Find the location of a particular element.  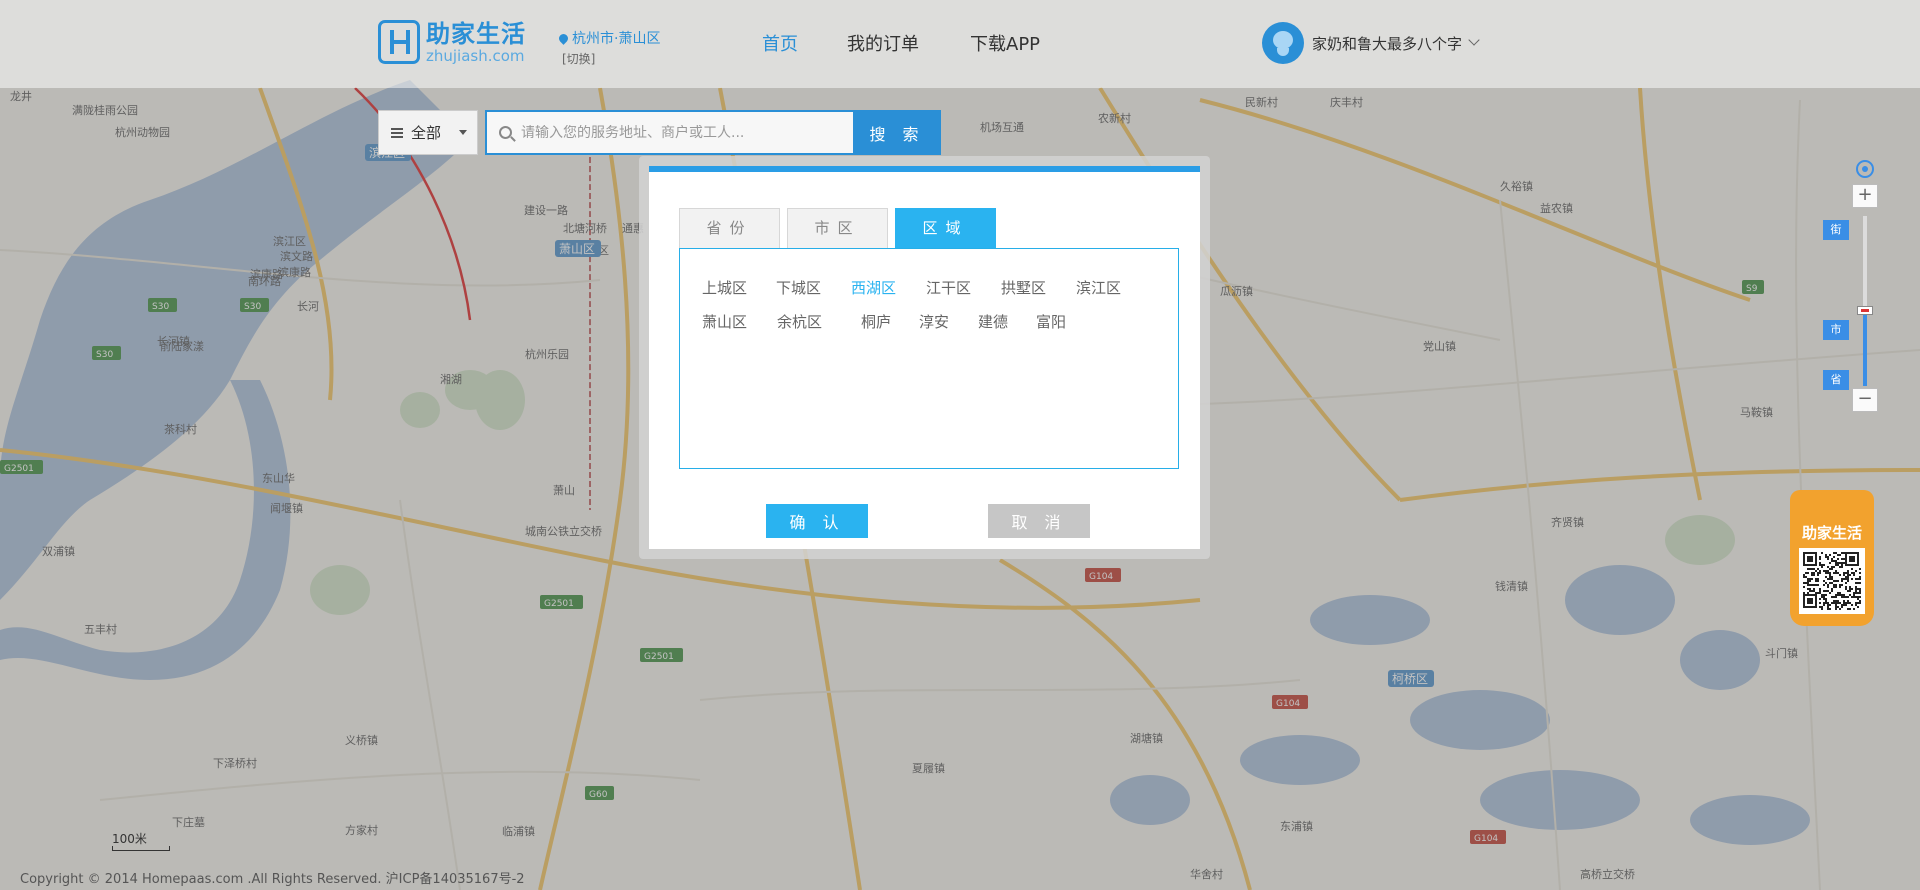

search-input is located at coordinates (681, 132).